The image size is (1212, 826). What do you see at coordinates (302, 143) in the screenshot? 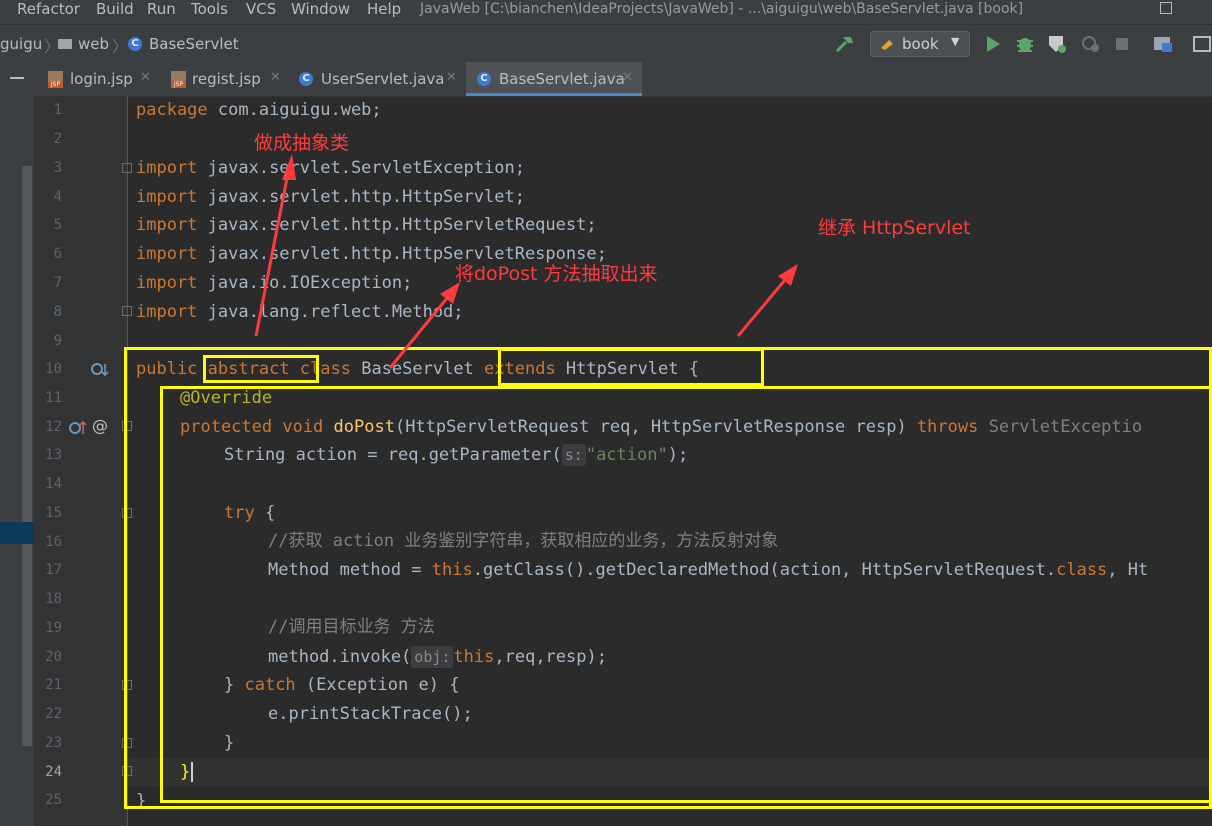
I see `annotation-abstract-class: 做成抽象类` at bounding box center [302, 143].